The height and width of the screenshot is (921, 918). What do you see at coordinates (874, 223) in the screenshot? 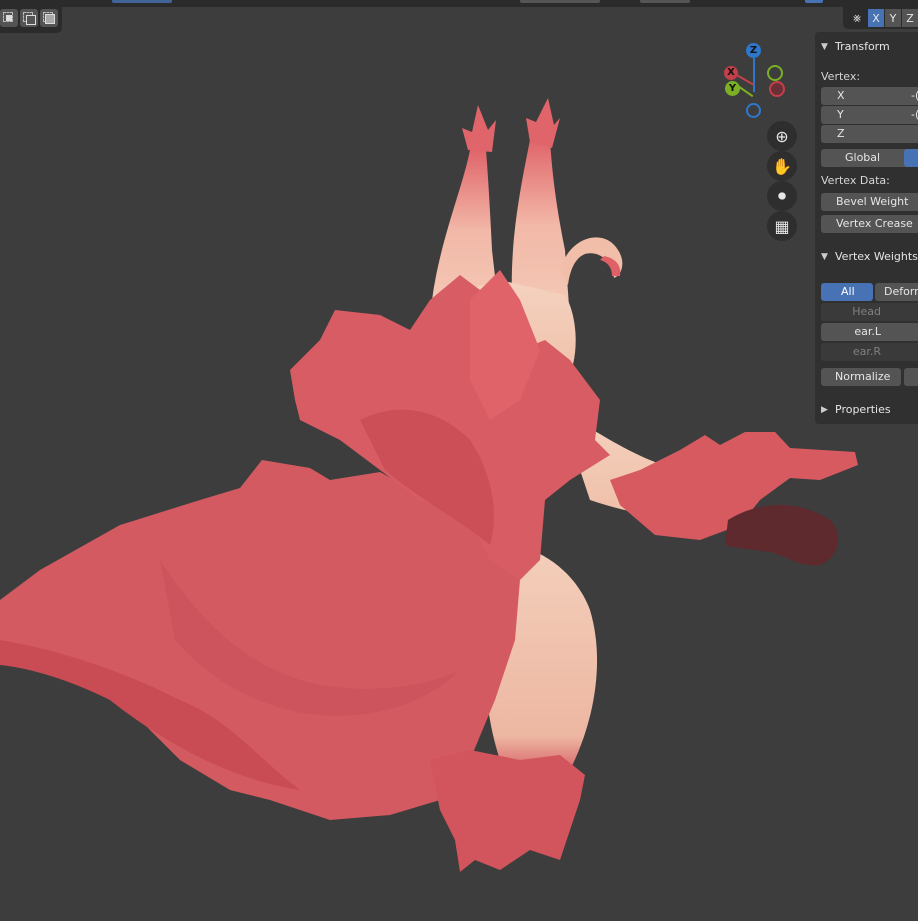
I see `vertex-crease-label: Vertex Crease` at bounding box center [874, 223].